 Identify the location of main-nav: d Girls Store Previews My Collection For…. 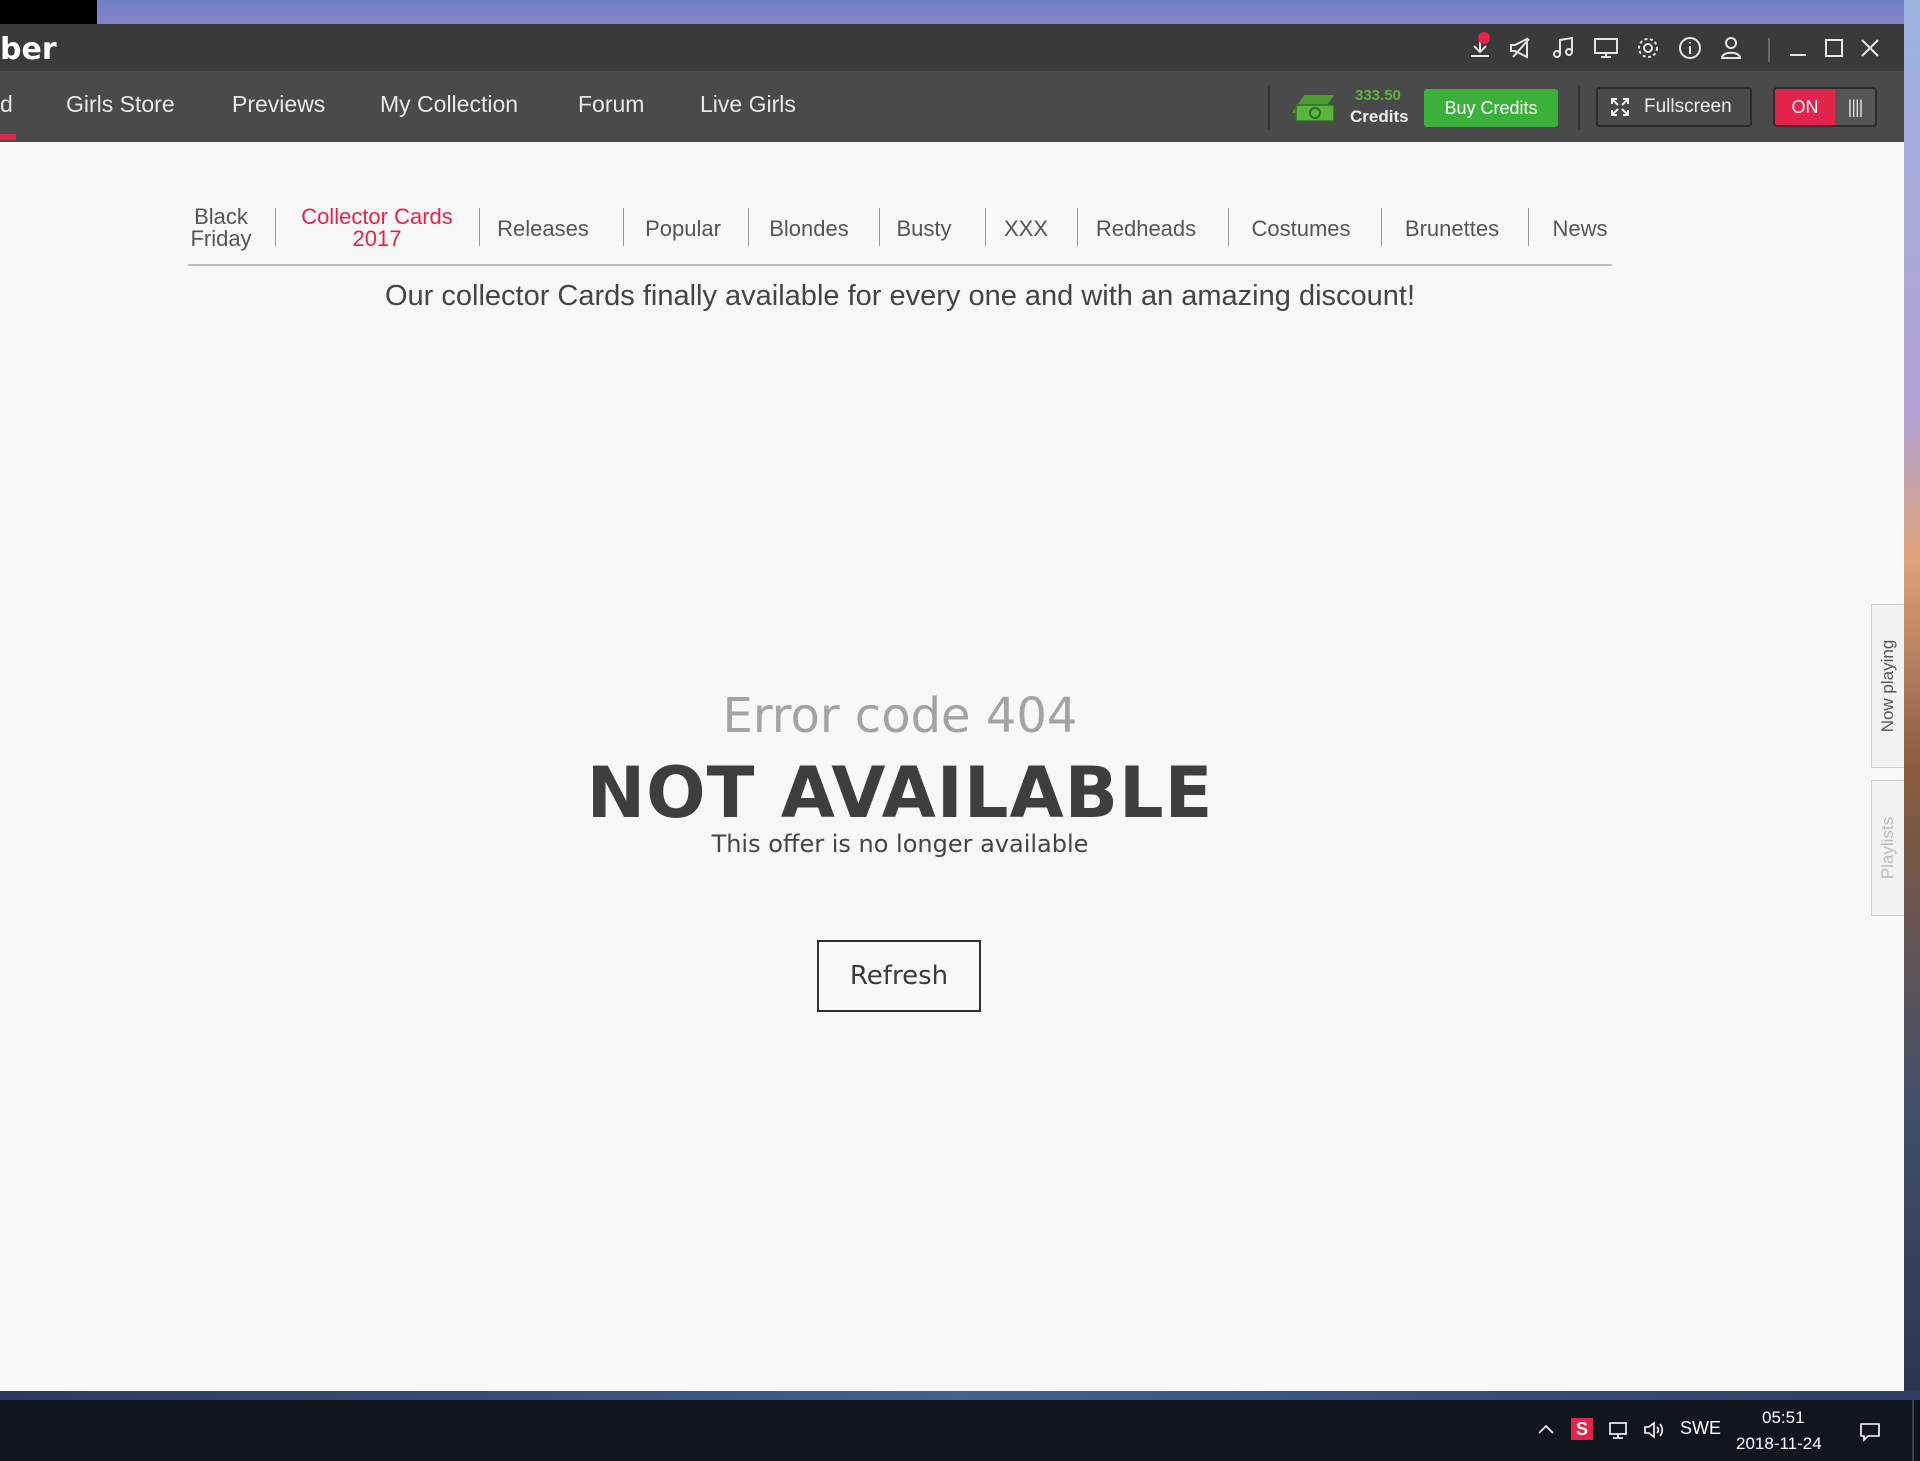
(952, 106).